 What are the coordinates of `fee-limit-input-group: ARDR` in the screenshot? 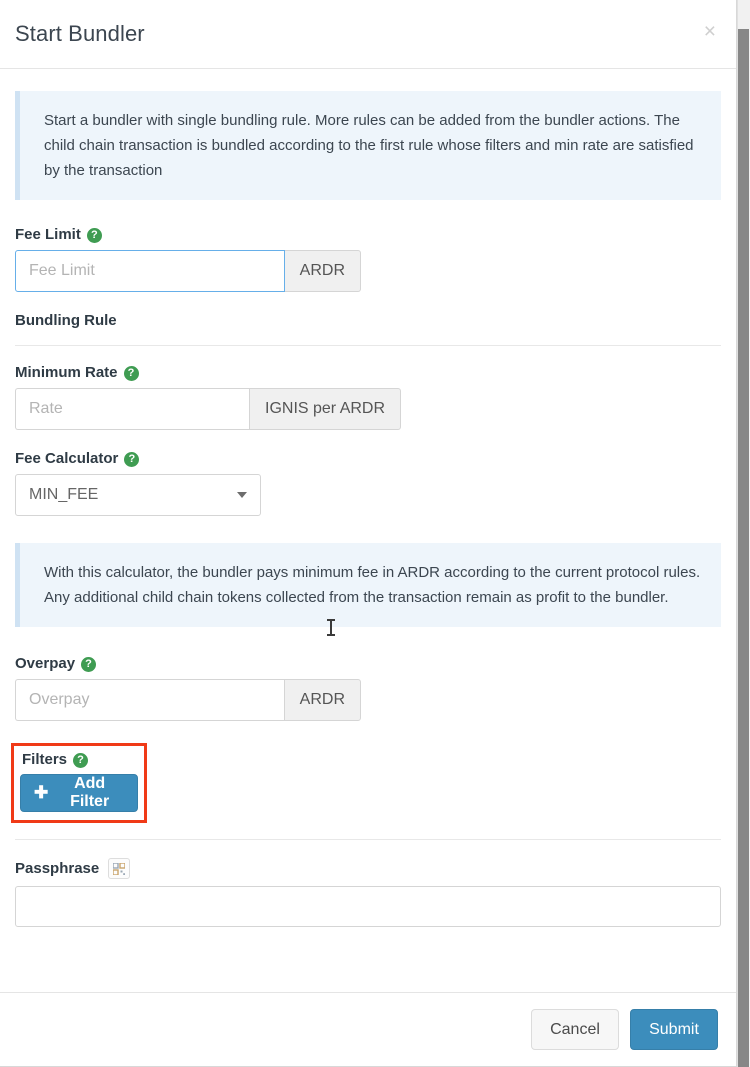 It's located at (188, 271).